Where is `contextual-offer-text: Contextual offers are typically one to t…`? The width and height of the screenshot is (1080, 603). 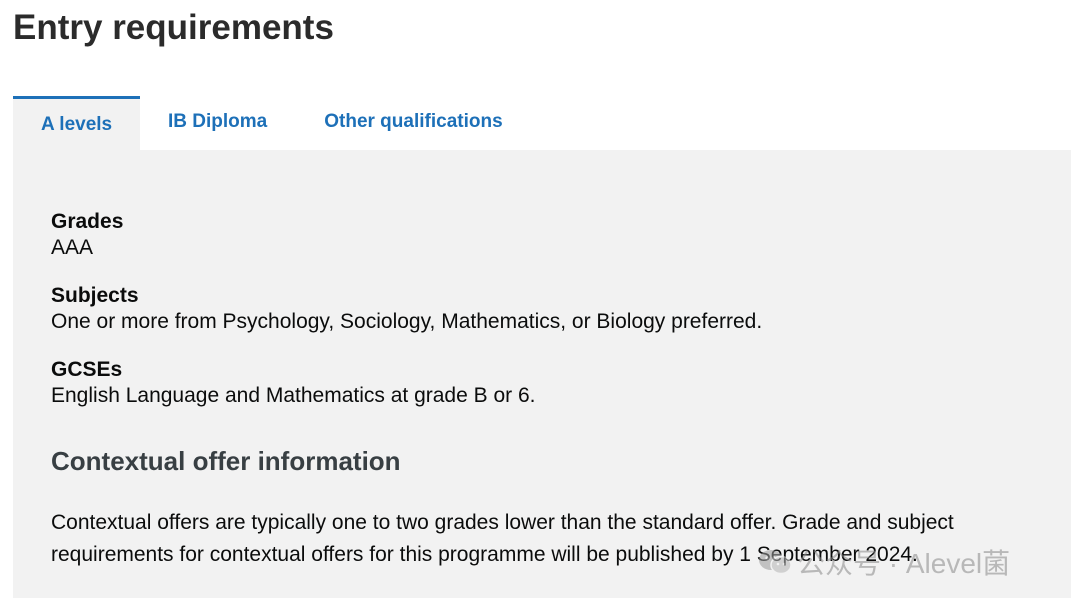
contextual-offer-text: Contextual offers are typically one to t… is located at coordinates (502, 538).